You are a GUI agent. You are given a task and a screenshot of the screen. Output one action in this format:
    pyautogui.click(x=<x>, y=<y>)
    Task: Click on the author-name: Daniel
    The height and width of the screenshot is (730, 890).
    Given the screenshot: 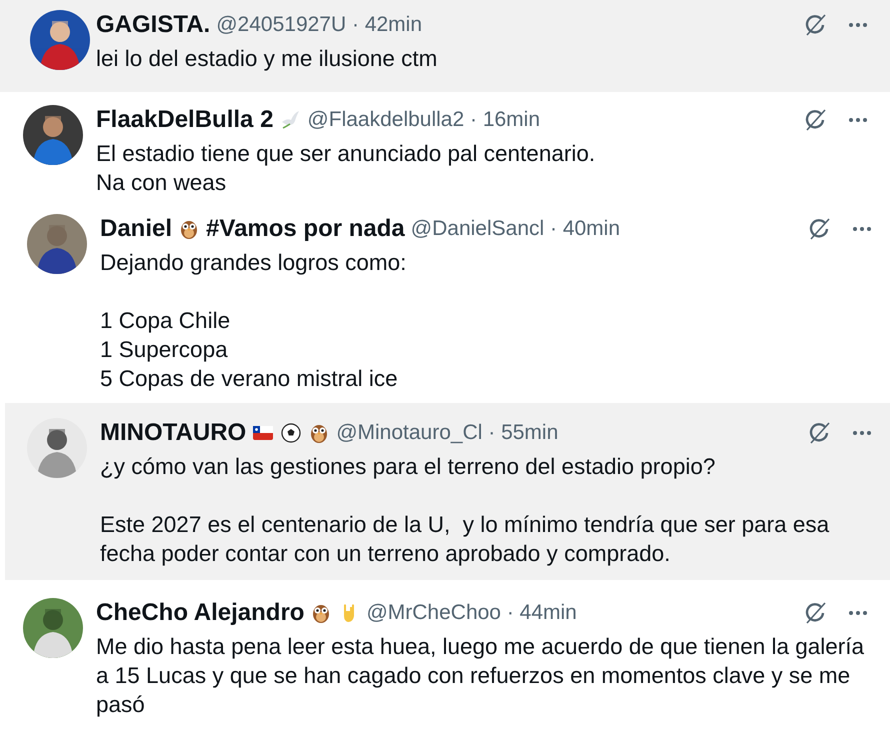 What is the action you would take?
    pyautogui.click(x=136, y=229)
    